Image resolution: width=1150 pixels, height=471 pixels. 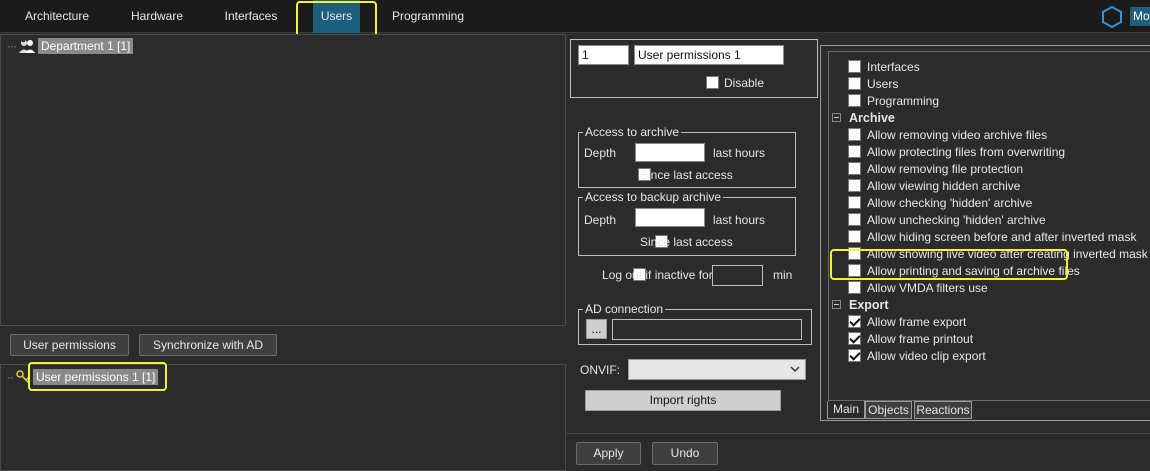 What do you see at coordinates (709, 55) in the screenshot?
I see `name-field: User permissions 1` at bounding box center [709, 55].